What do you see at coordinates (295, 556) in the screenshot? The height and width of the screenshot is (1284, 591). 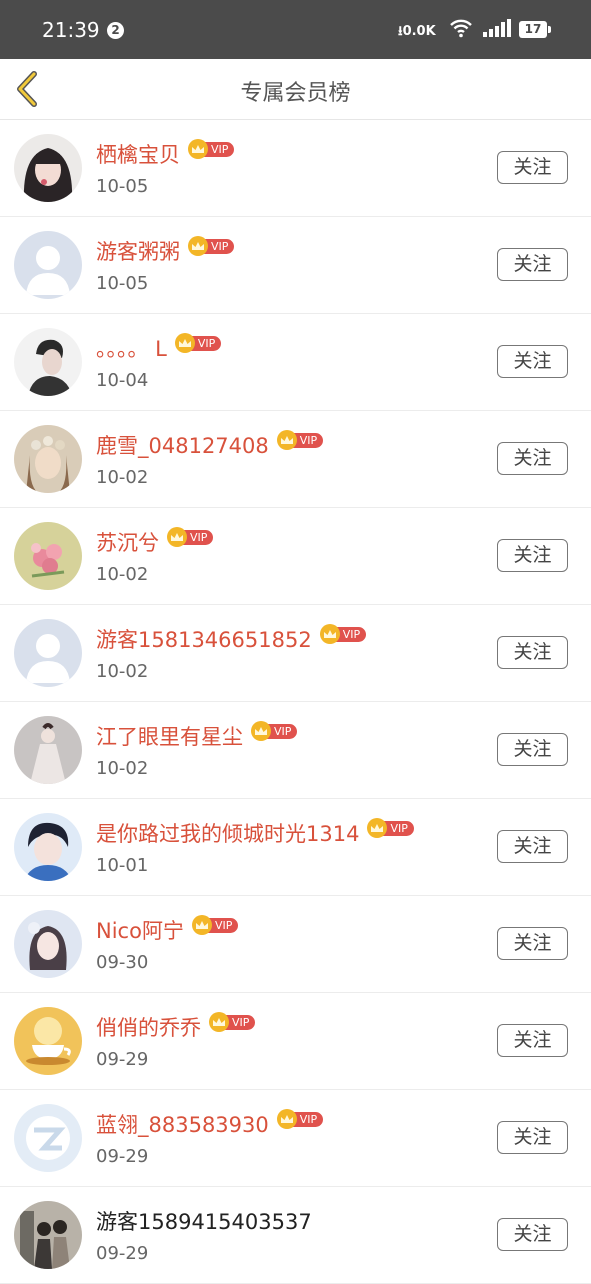 I see `member-row: 苏沉兮 VIP 10-02 关注` at bounding box center [295, 556].